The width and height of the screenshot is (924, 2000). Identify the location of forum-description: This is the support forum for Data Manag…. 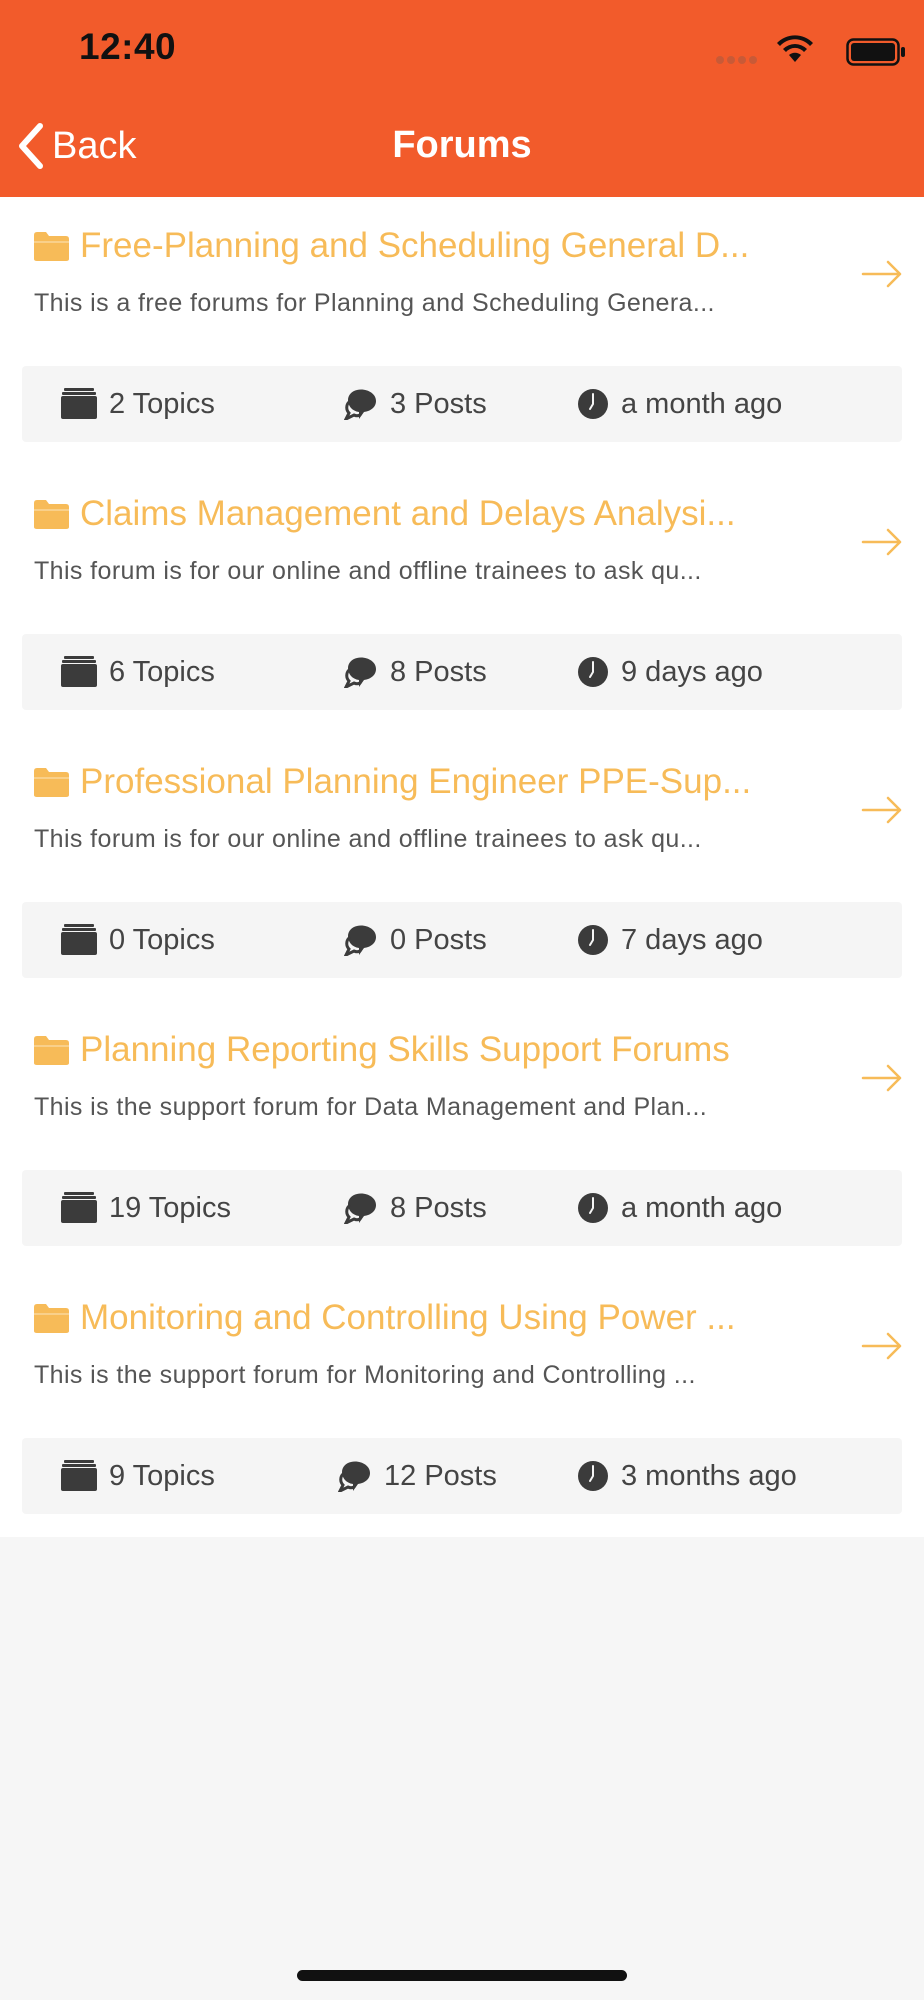
(371, 1107).